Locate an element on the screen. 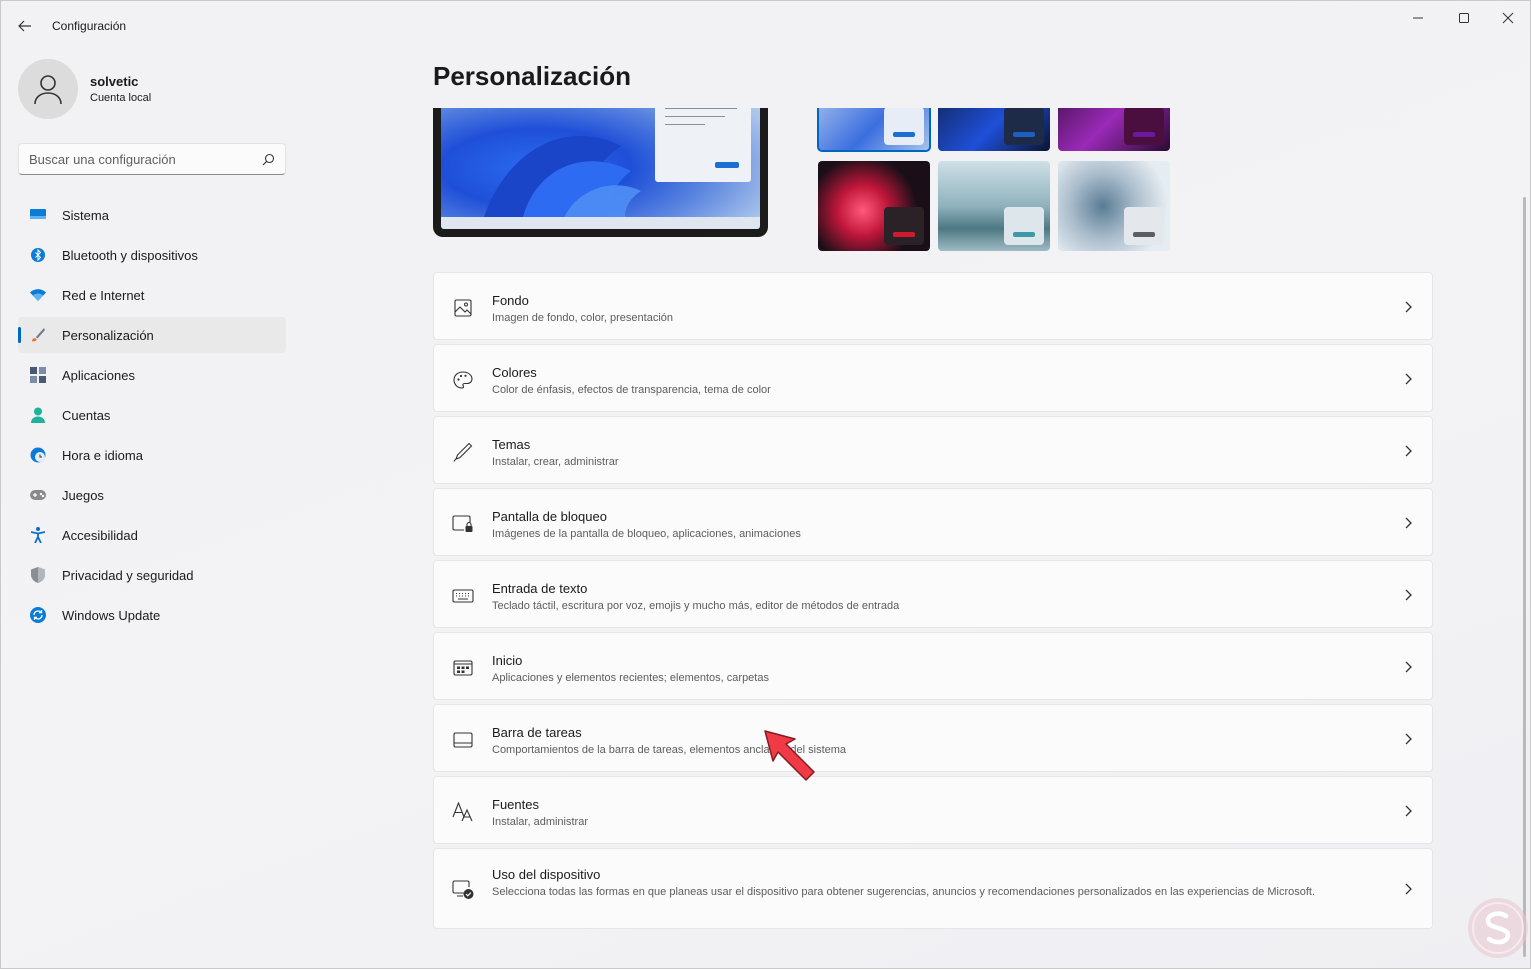 The image size is (1531, 969). shield-icon is located at coordinates (38, 575).